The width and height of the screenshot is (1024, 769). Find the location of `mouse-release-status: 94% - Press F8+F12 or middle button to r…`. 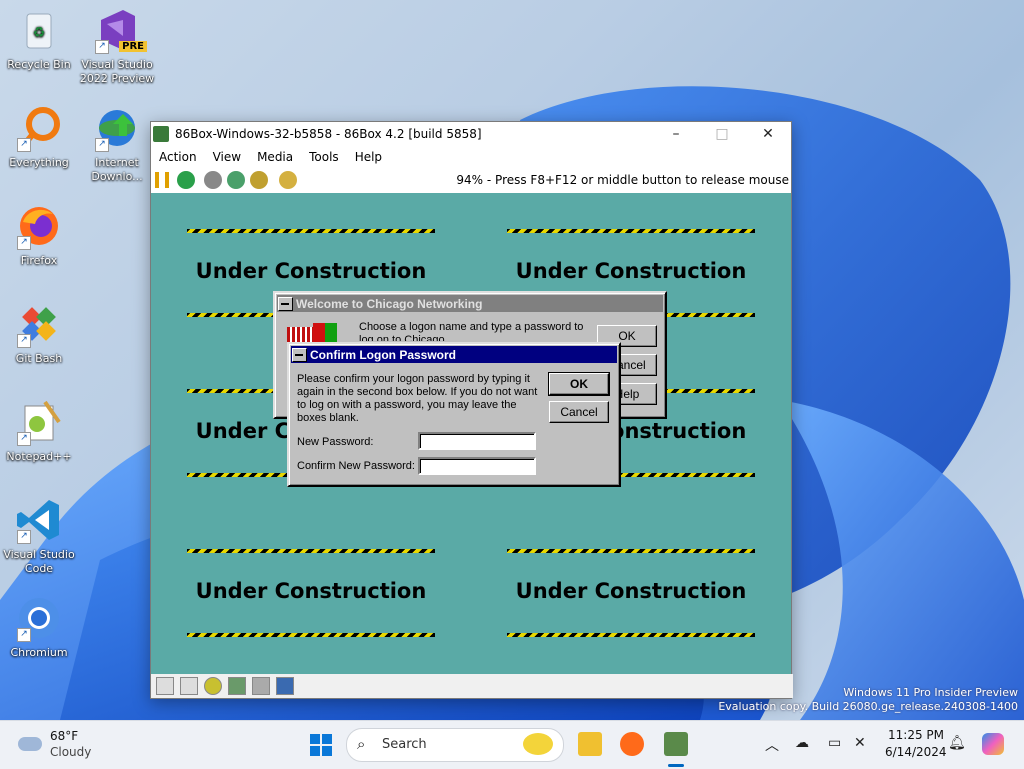

mouse-release-status: 94% - Press F8+F12 or middle button to r… is located at coordinates (622, 180).